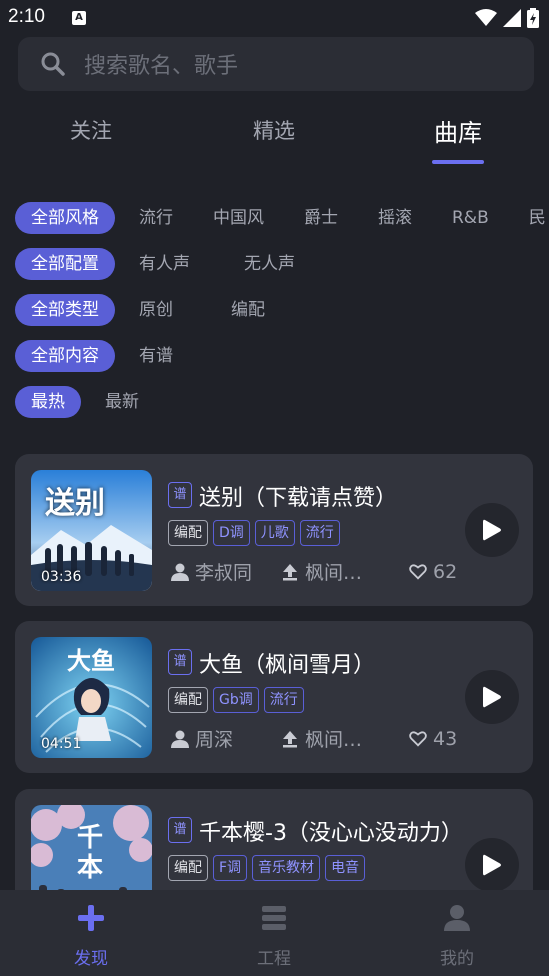 The image size is (549, 976). Describe the element at coordinates (91, 697) in the screenshot. I see `song-cover: 大鱼 04:51` at that location.